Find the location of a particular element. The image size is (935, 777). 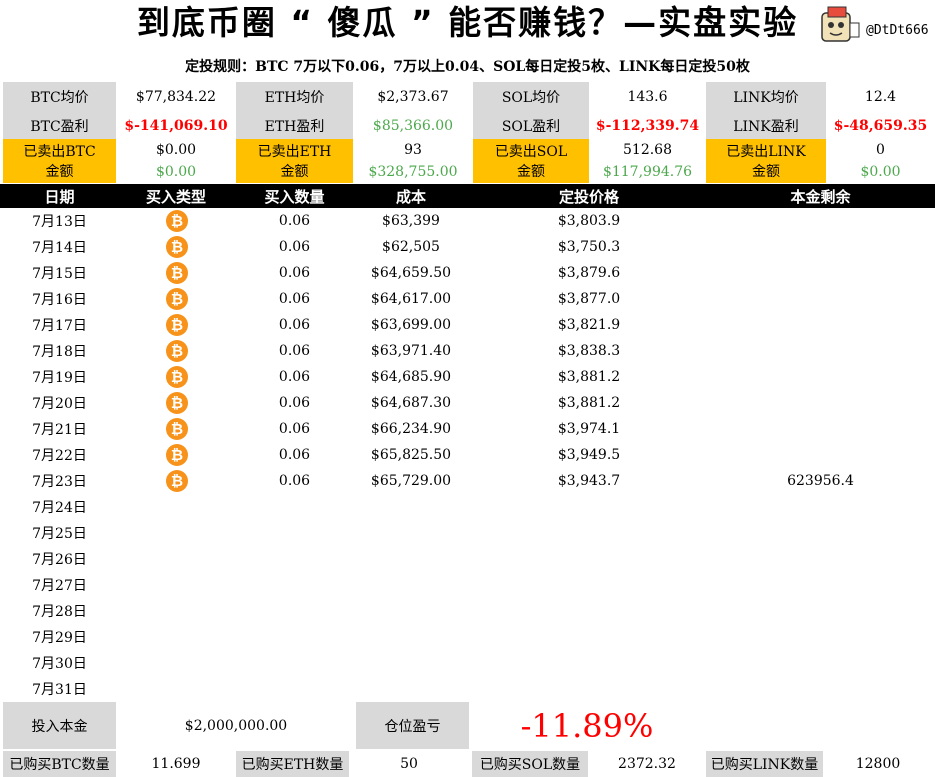

row-cost: $64,659.50 is located at coordinates (411, 273).